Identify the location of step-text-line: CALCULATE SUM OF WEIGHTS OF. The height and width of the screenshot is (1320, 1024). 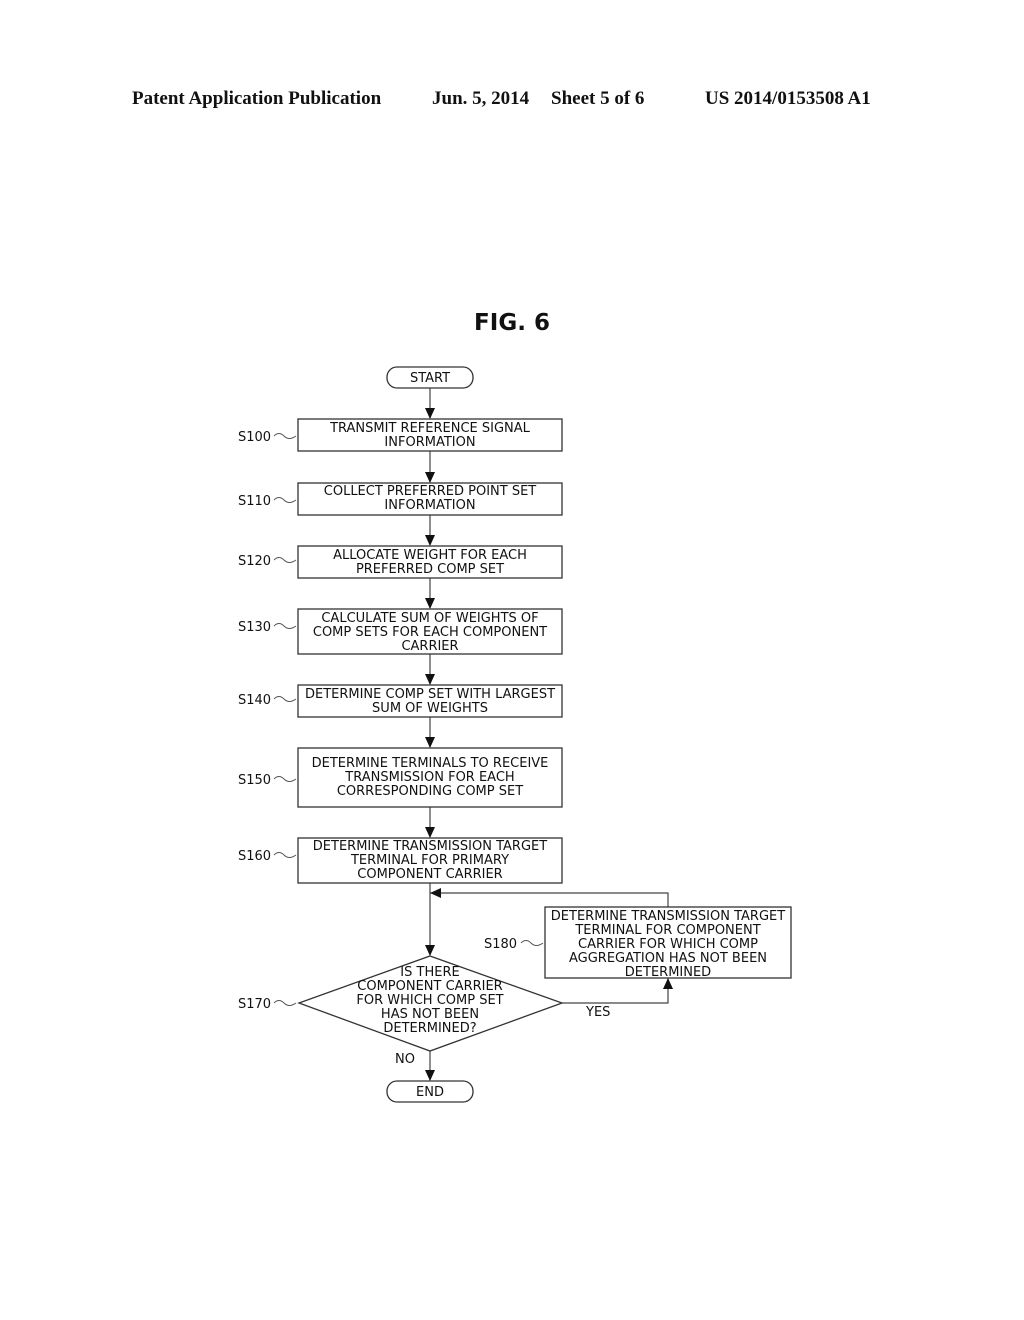
(429, 618).